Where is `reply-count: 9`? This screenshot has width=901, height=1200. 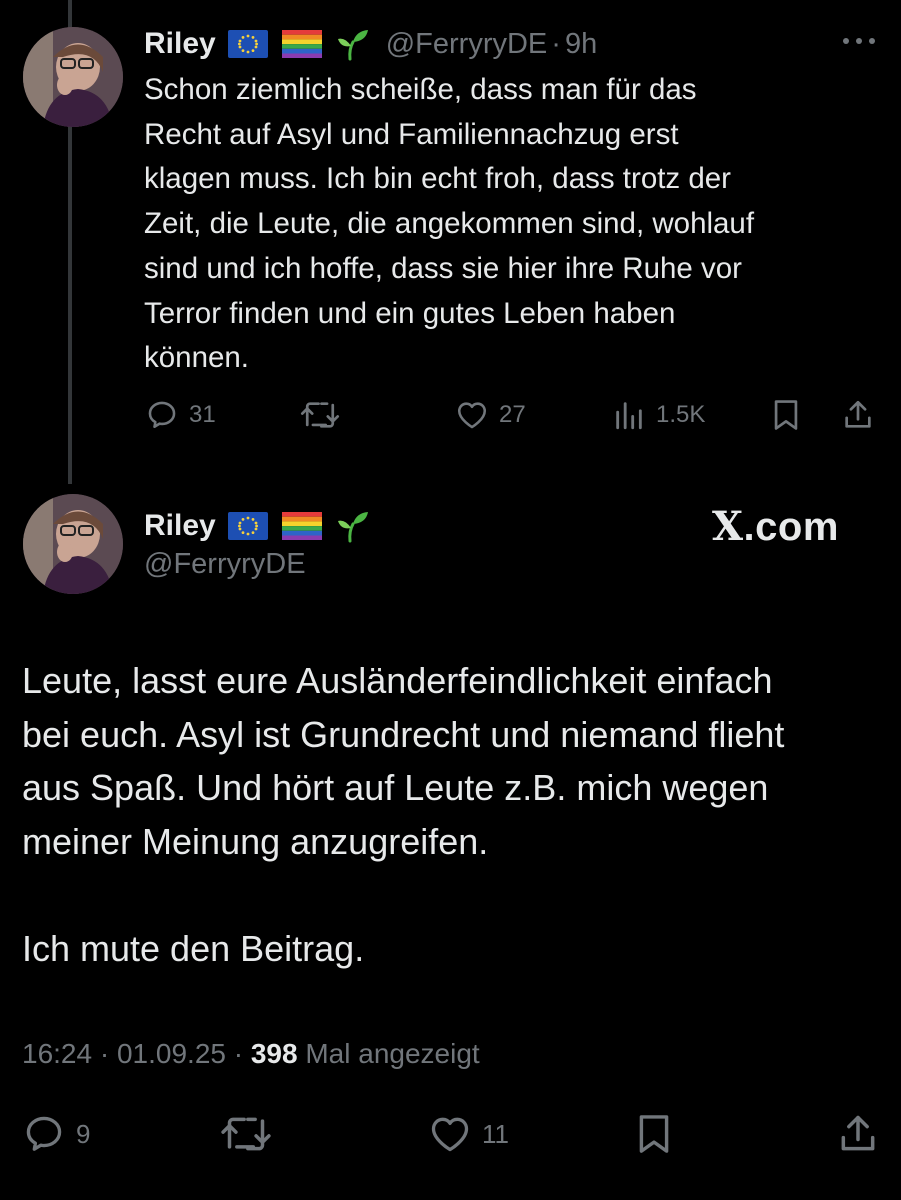 reply-count: 9 is located at coordinates (83, 1133).